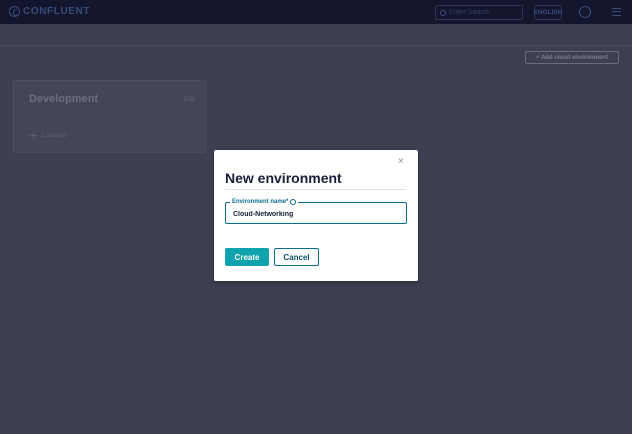 Image resolution: width=632 pixels, height=434 pixels. Describe the element at coordinates (443, 12) in the screenshot. I see `search-icon` at that location.